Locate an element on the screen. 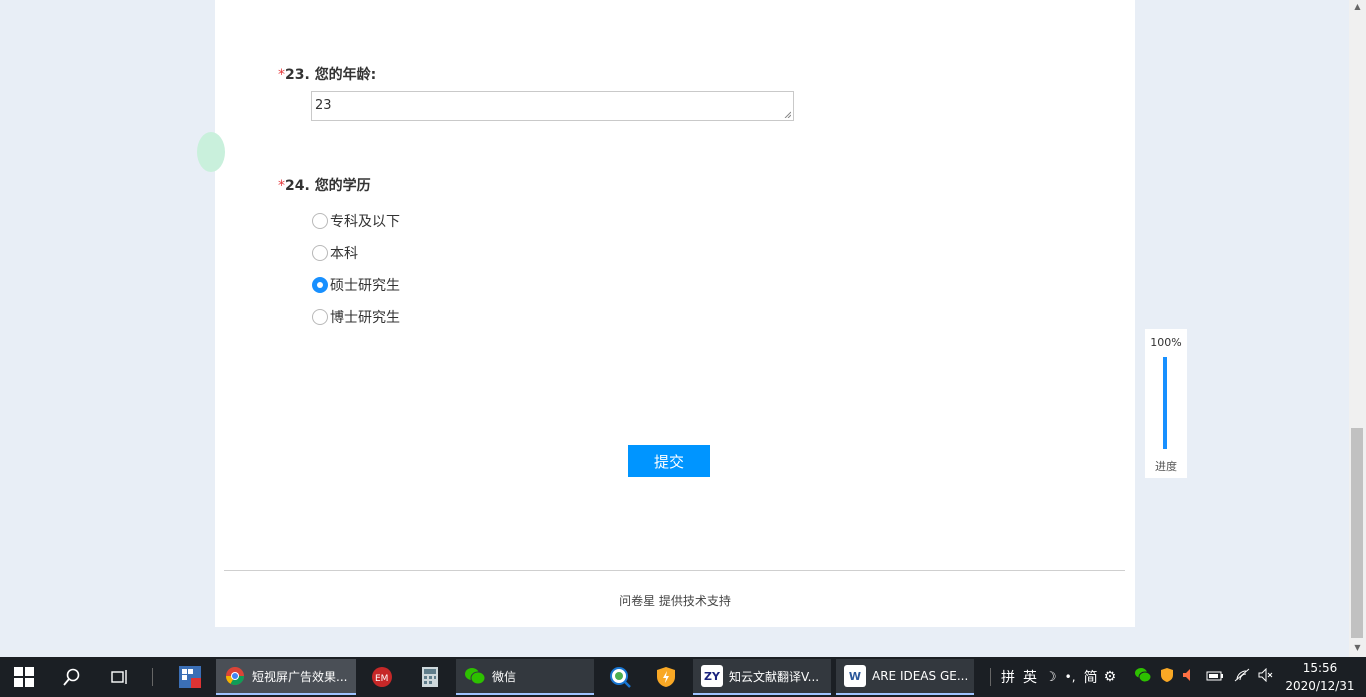 This screenshot has height=697, width=1366. chrome-icon is located at coordinates (235, 676).